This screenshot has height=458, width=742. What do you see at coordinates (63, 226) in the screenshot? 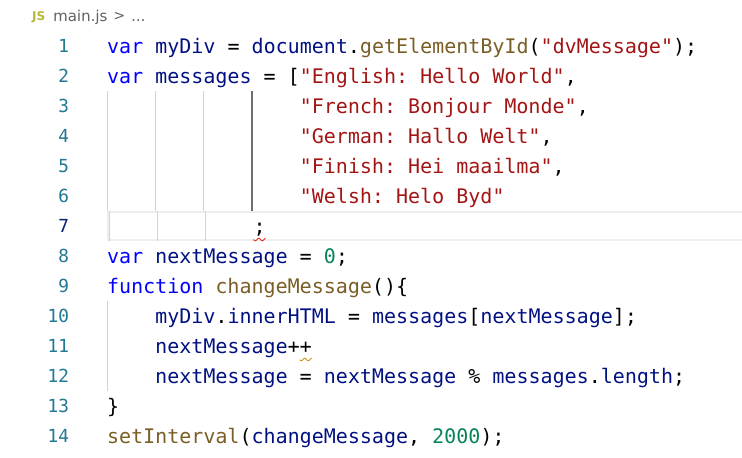
I see `line-number: 7` at bounding box center [63, 226].